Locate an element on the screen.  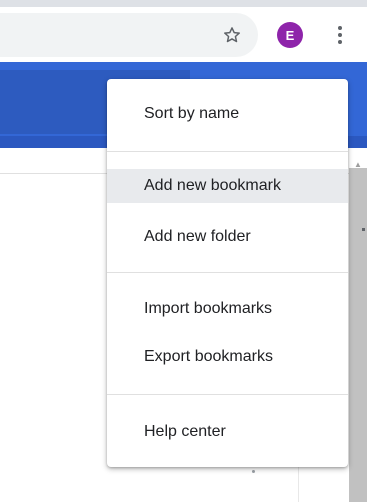
menu-item-label: Sort by name is located at coordinates (192, 113).